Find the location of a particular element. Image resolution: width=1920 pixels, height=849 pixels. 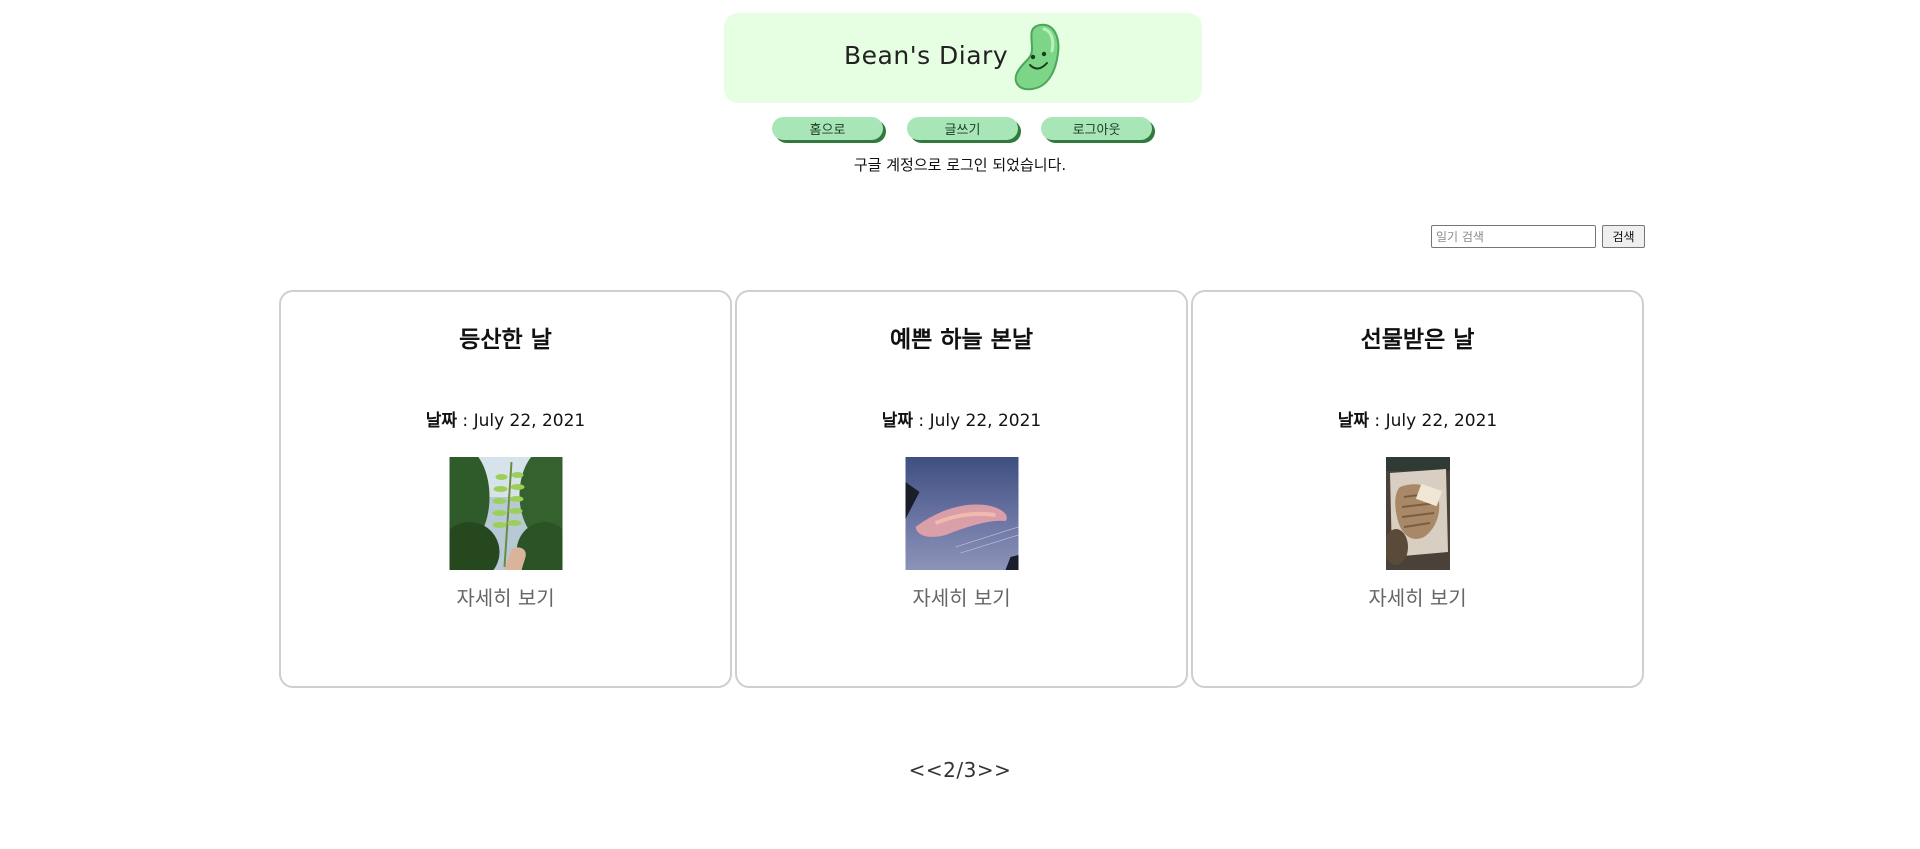

leaf-branch-photo is located at coordinates (505, 513).